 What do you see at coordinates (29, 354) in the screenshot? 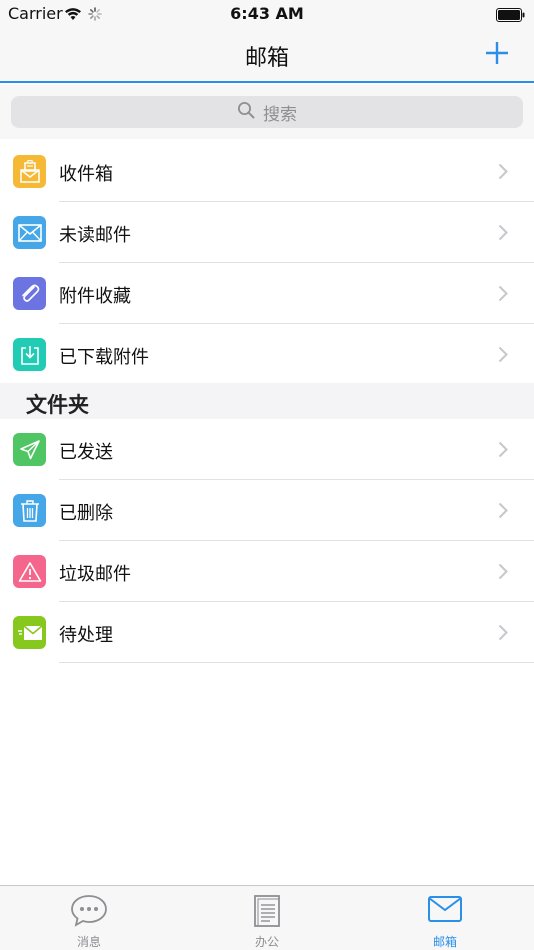
I see `download-icon` at bounding box center [29, 354].